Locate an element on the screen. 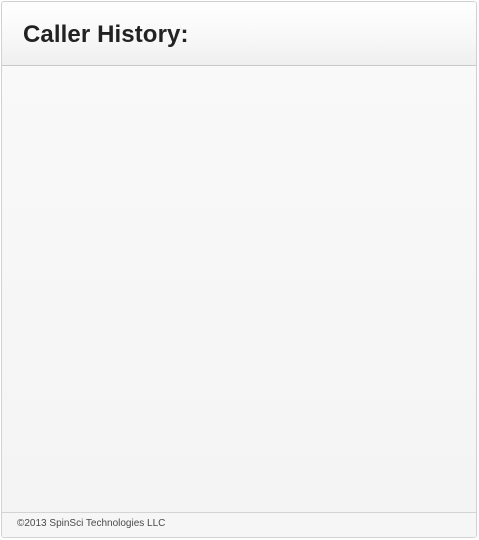 The width and height of the screenshot is (479, 540). panel-title: Caller History: is located at coordinates (106, 34).